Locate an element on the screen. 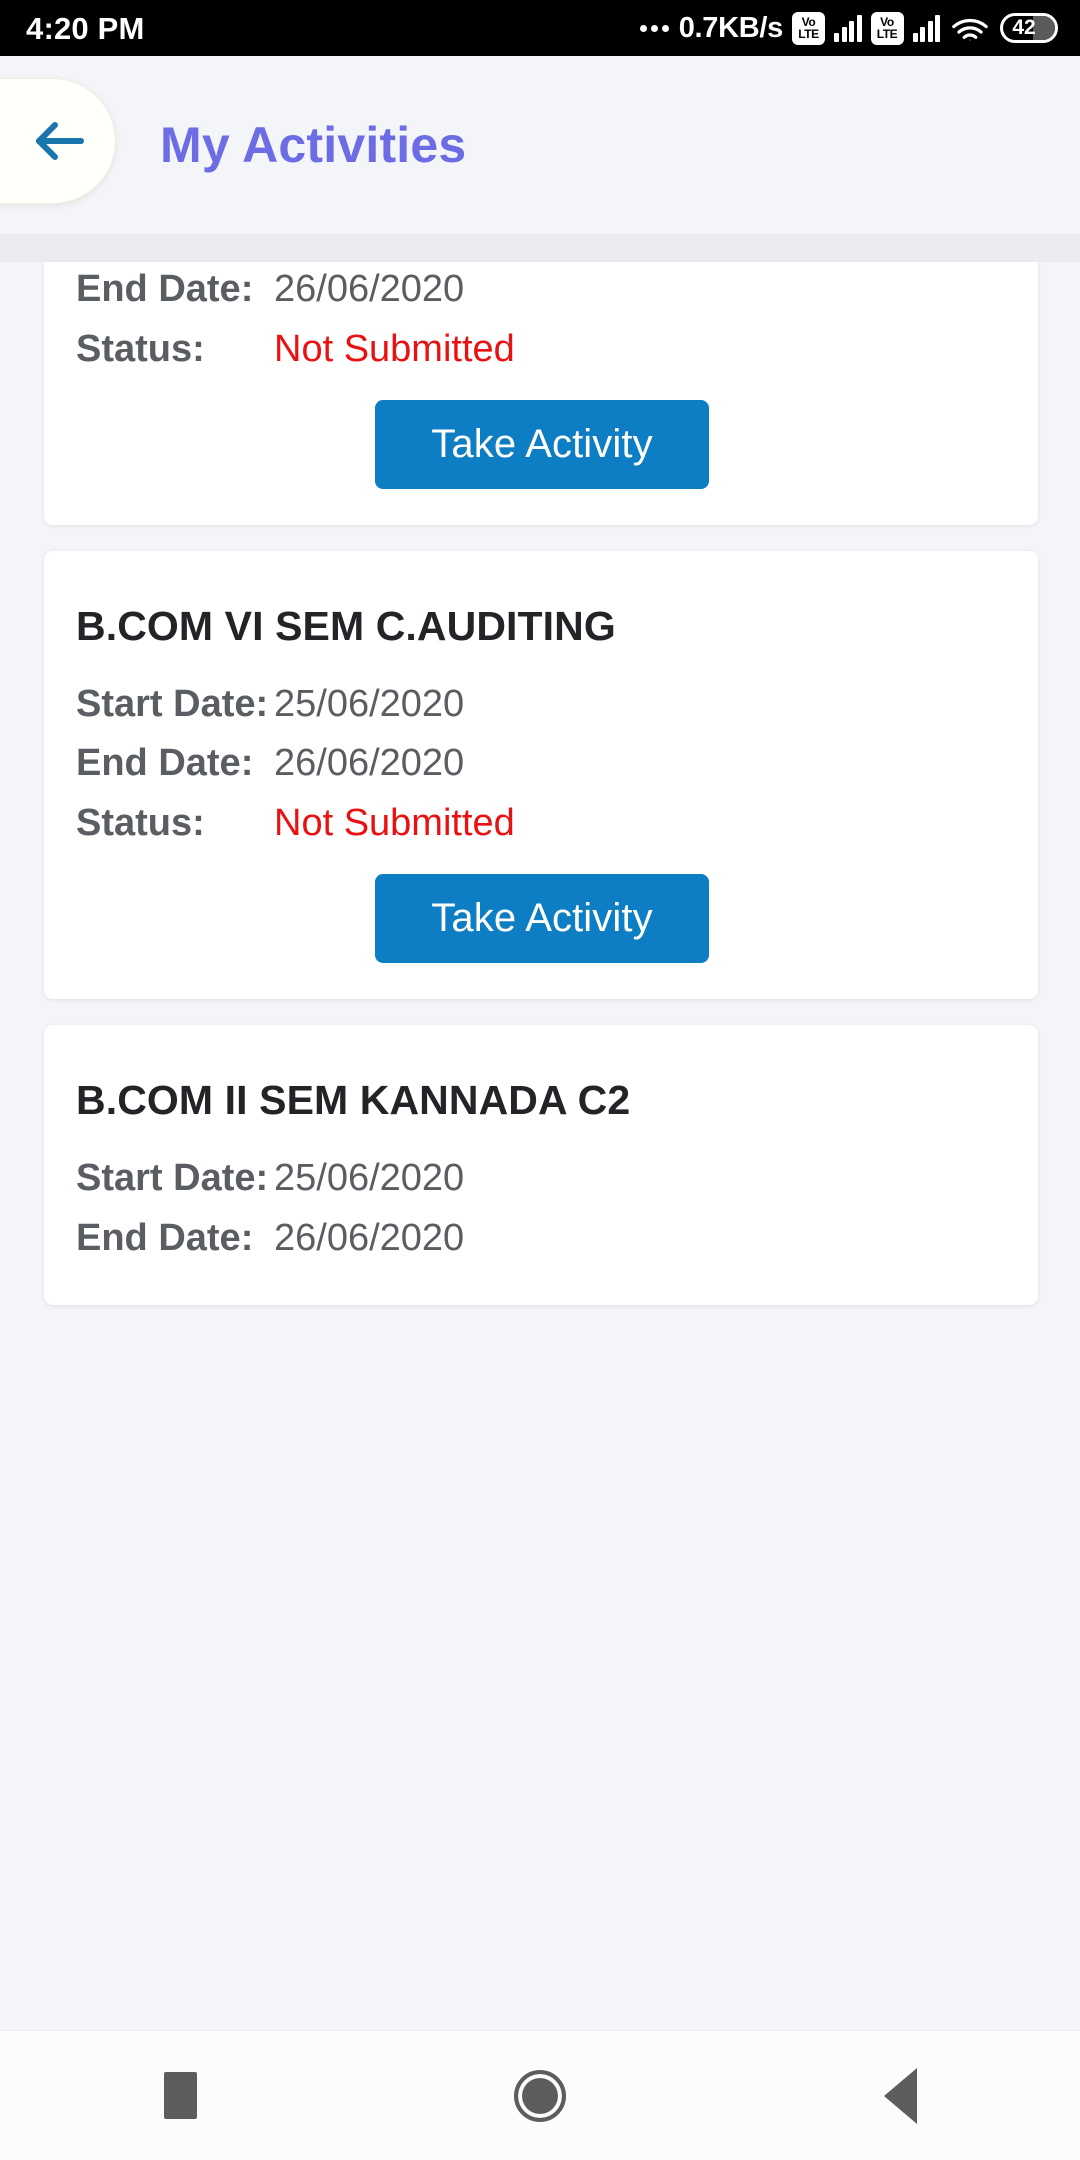 The image size is (1080, 2160). wifi-icon is located at coordinates (970, 28).